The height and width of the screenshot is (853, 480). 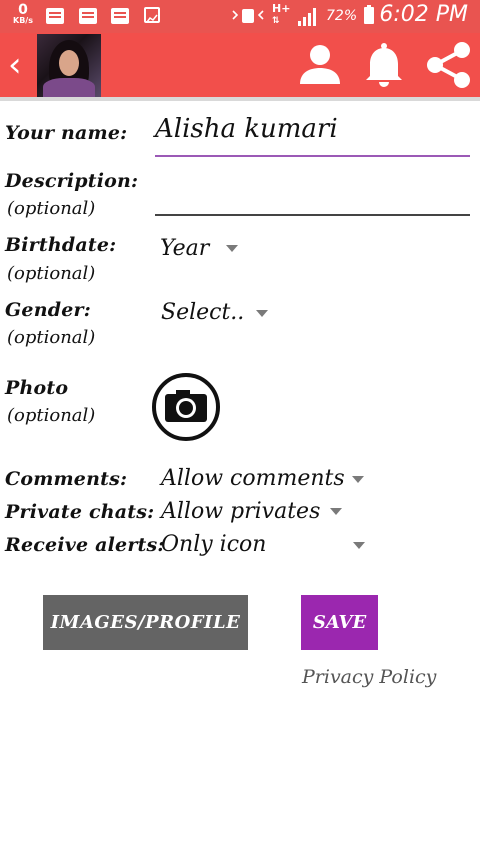 What do you see at coordinates (51, 415) in the screenshot?
I see `photo-hint: (optional)` at bounding box center [51, 415].